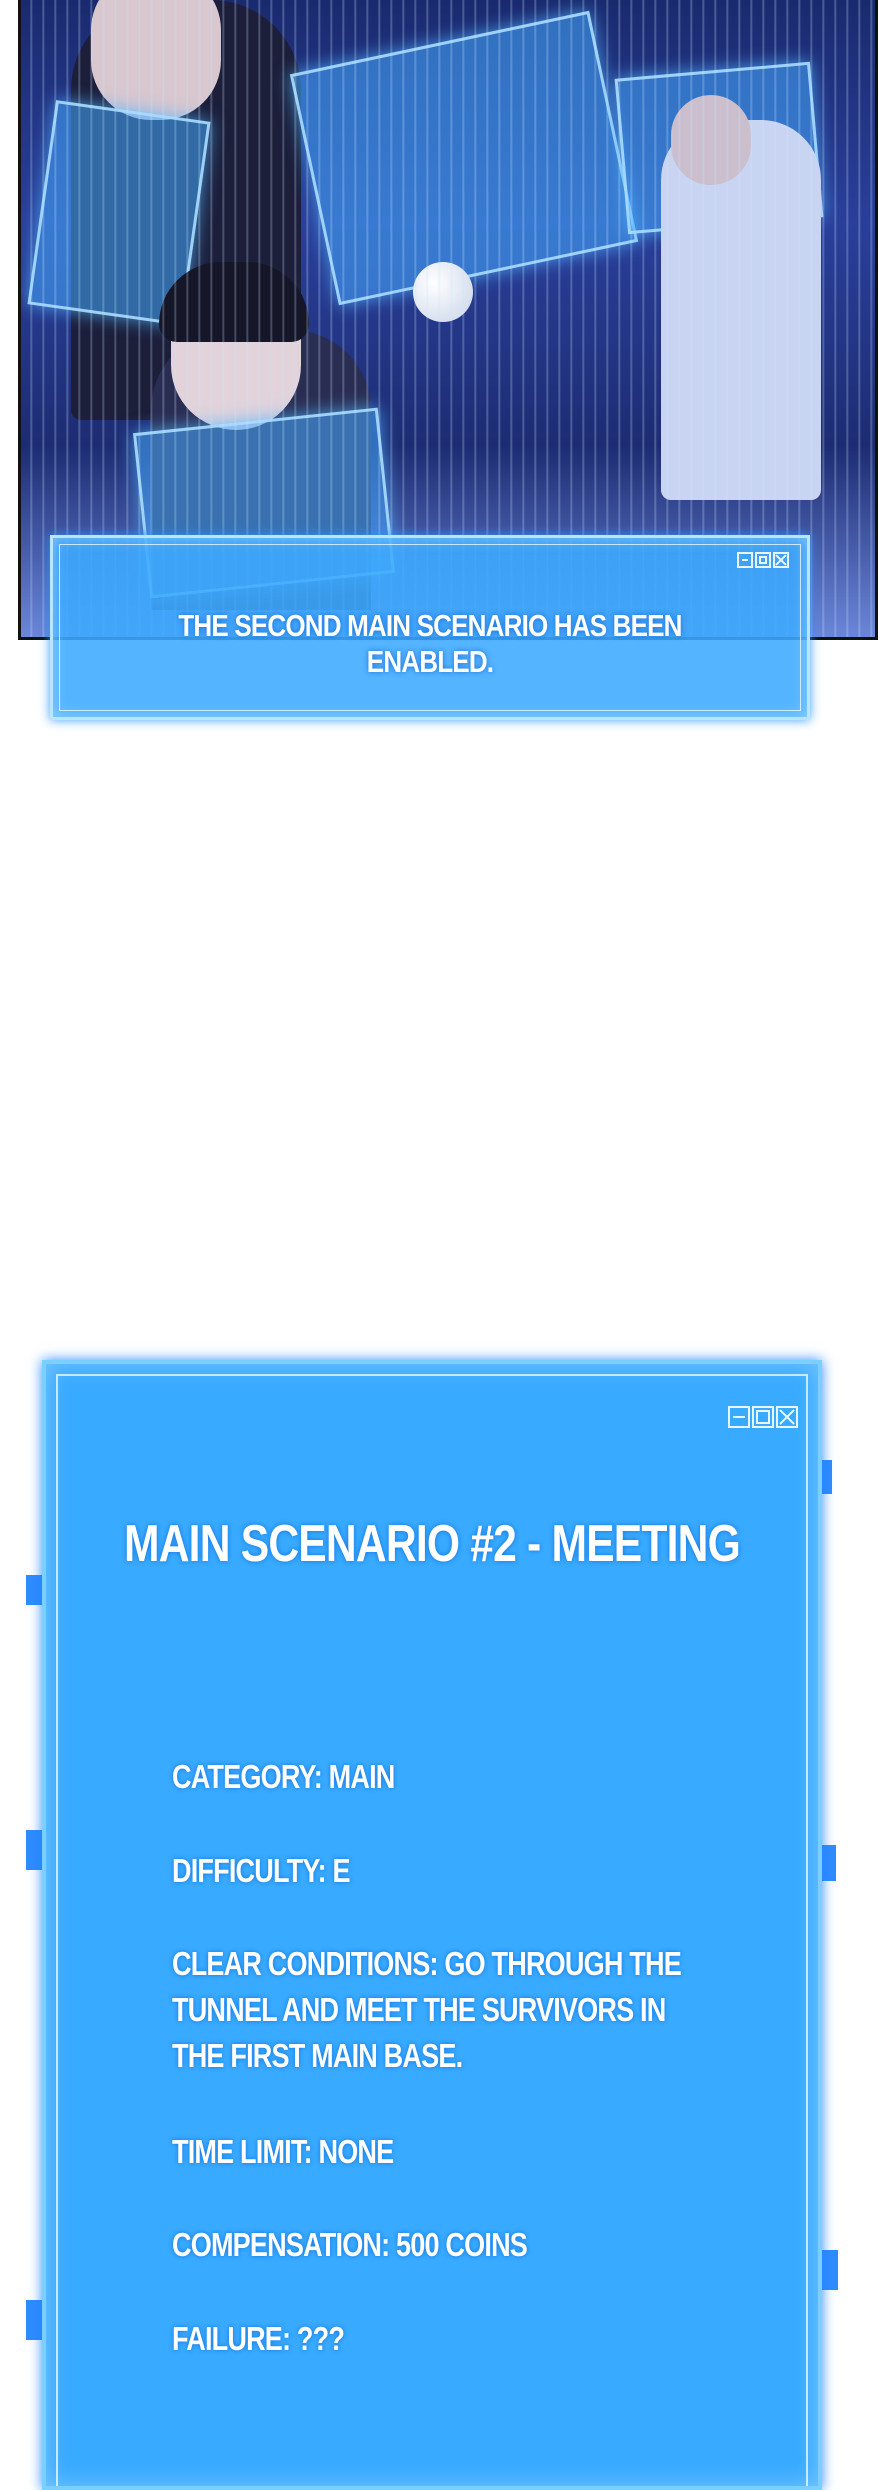 This screenshot has width=896, height=2490. Describe the element at coordinates (283, 2151) in the screenshot. I see `scenario-time-limit: TIME LIMIT: NONE` at that location.